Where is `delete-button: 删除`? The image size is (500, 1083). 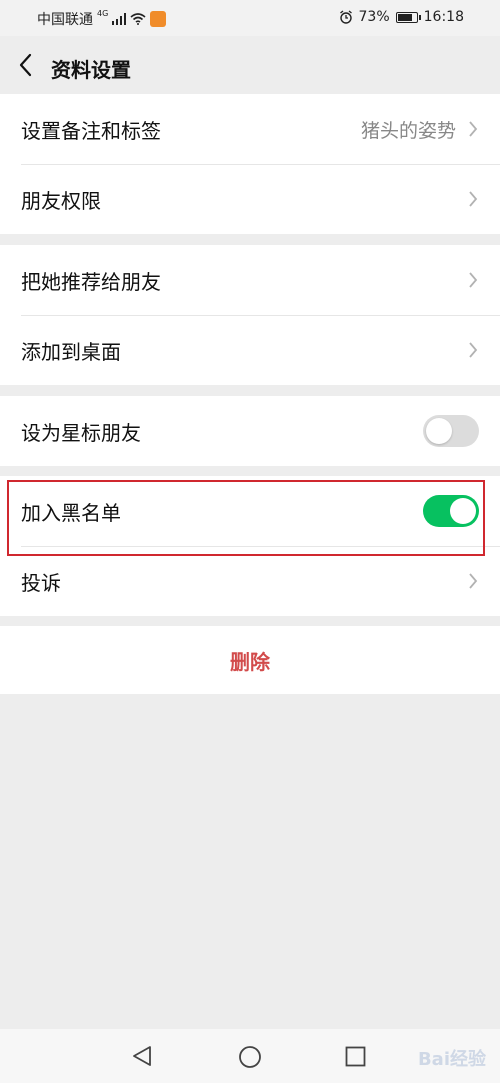
delete-button: 删除 is located at coordinates (250, 660).